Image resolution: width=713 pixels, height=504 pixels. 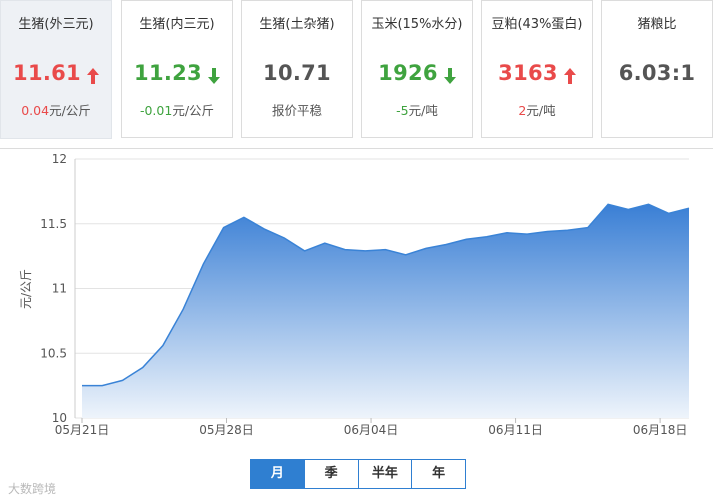 I want to click on card-price: 3163, so click(x=537, y=75).